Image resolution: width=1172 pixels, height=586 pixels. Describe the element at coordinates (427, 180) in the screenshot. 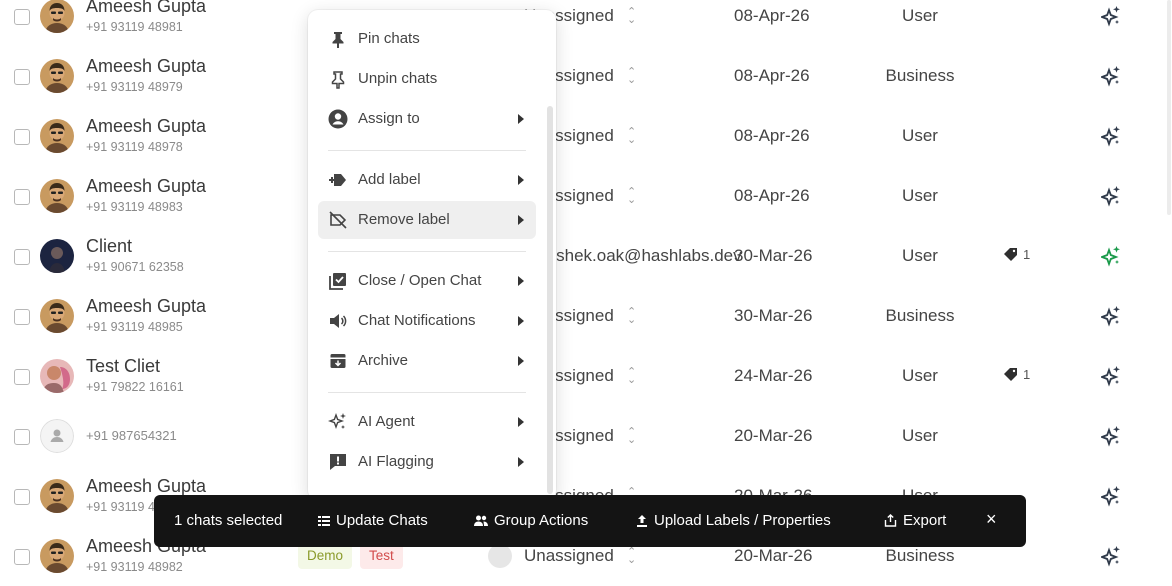

I see `menu-item-add-label: Add label` at that location.